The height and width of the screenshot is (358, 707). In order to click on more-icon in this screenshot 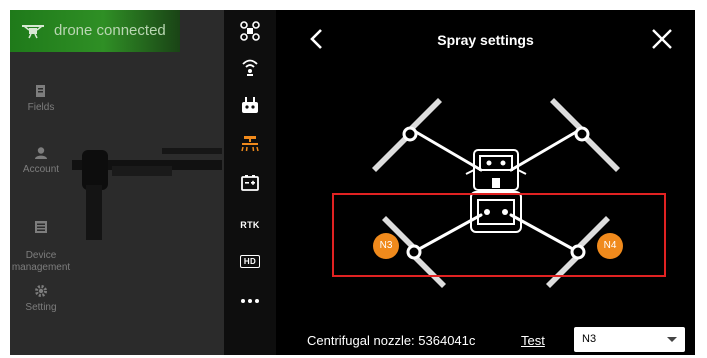, I will do `click(250, 301)`.